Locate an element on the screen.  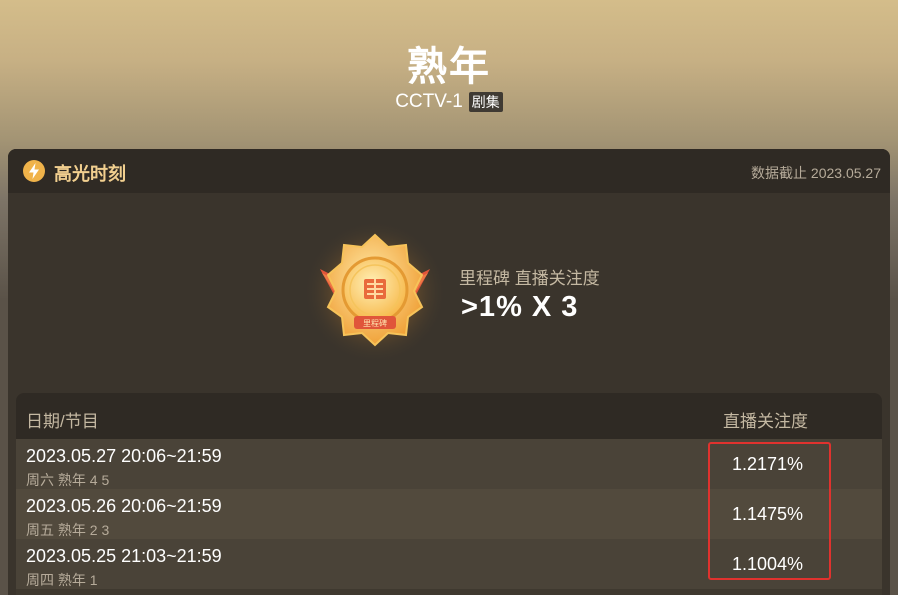
row-subtitle: 周六 熟年 4 5 is located at coordinates (68, 480).